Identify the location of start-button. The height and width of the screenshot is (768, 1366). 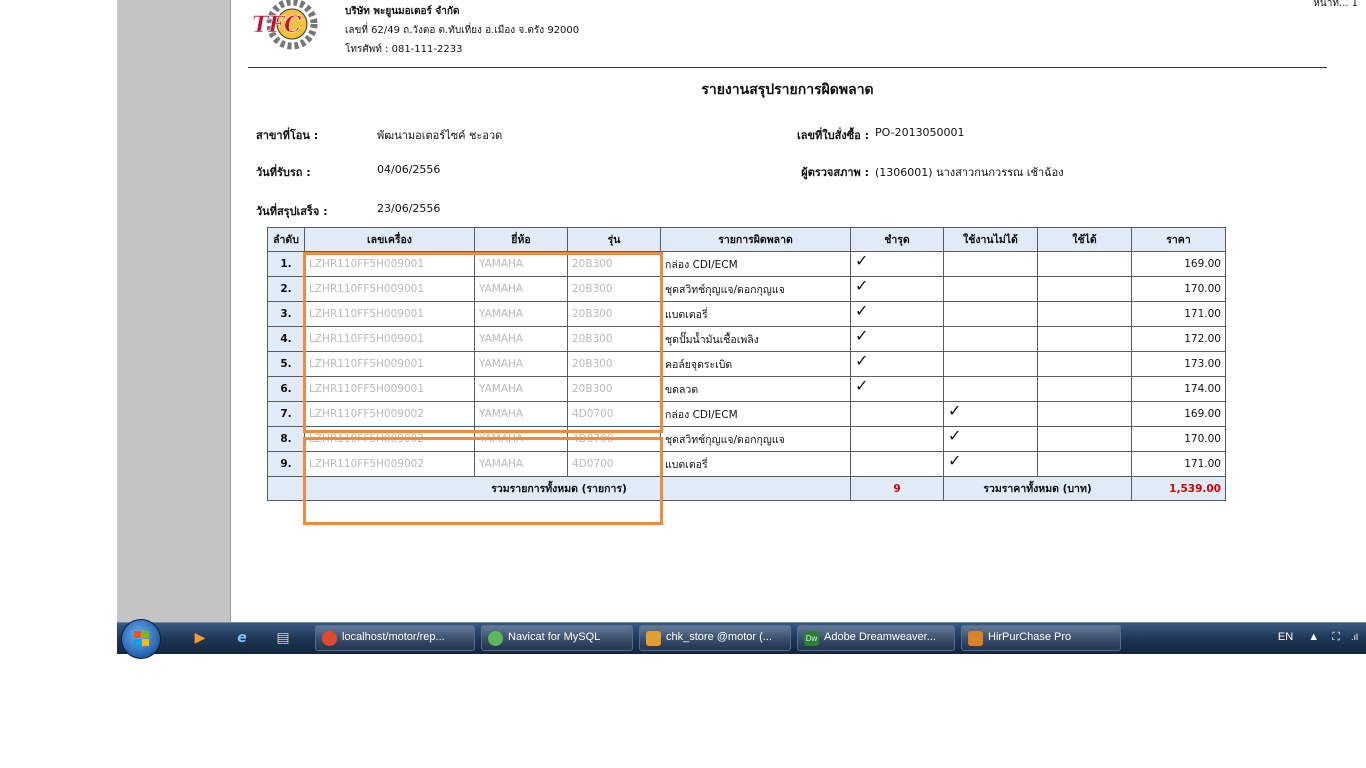
(141, 639).